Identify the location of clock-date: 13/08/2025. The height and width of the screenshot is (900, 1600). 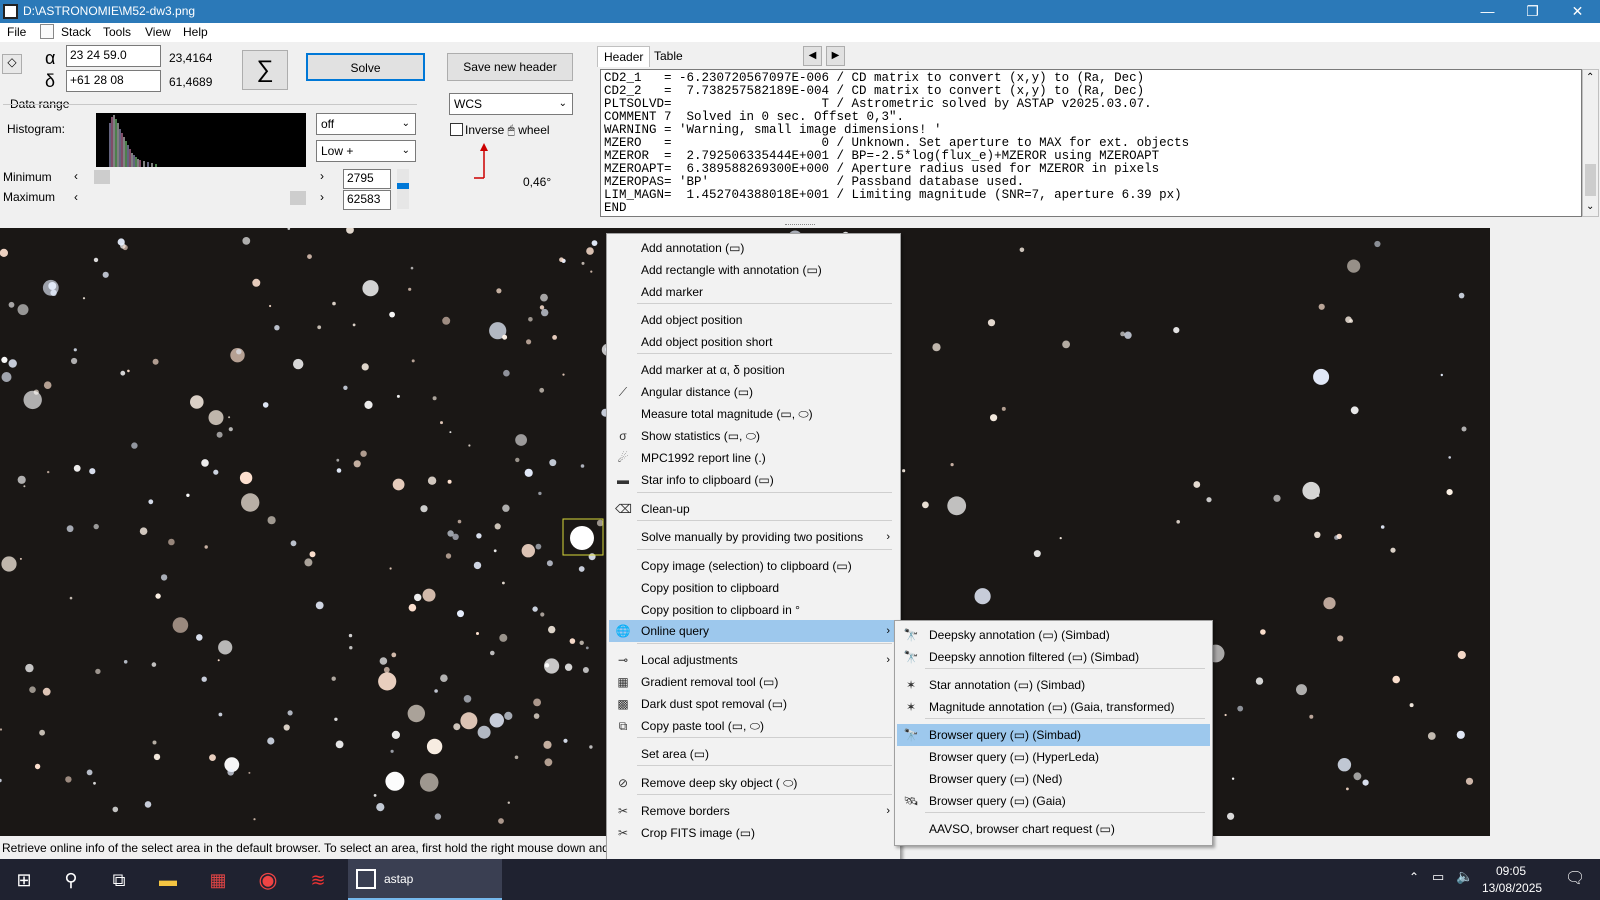
(1512, 888).